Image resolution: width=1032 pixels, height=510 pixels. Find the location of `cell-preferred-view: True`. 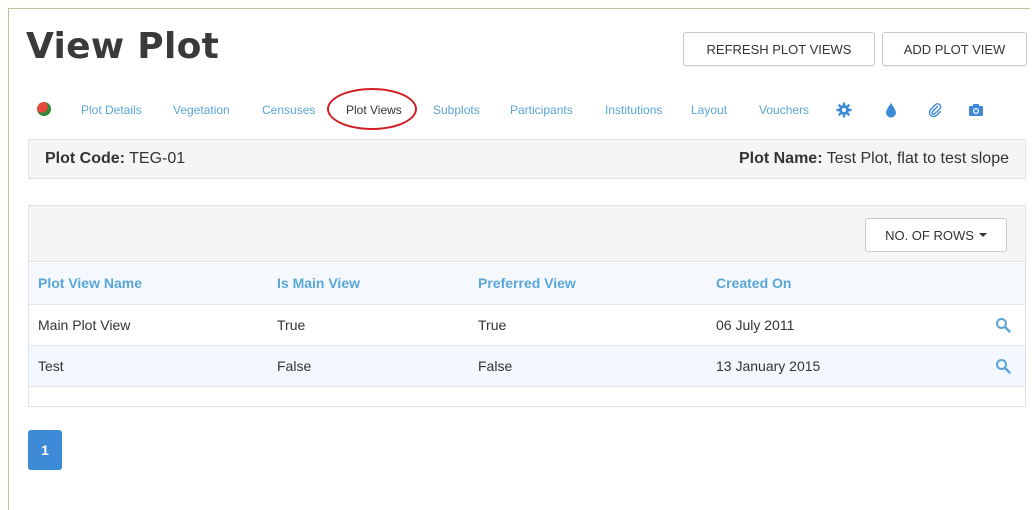

cell-preferred-view: True is located at coordinates (597, 325).